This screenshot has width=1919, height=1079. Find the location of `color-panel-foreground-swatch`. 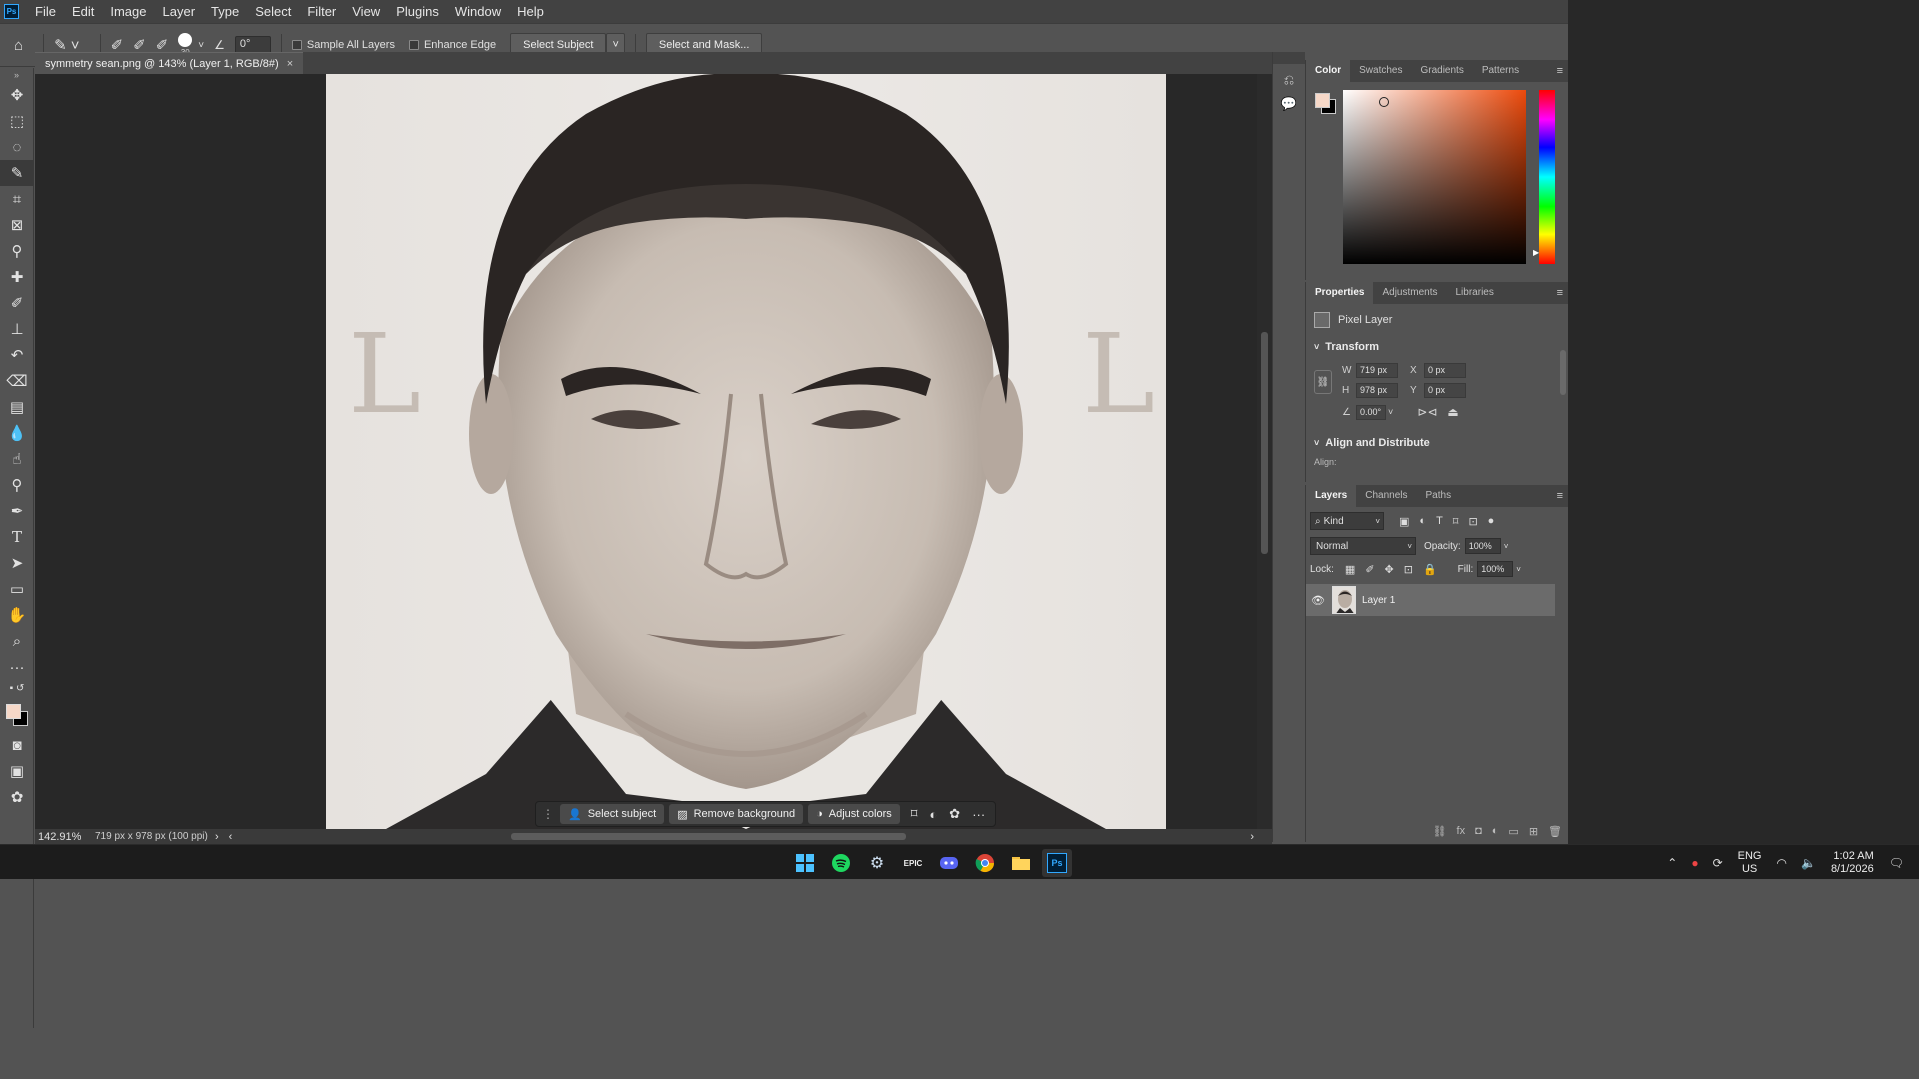

color-panel-foreground-swatch is located at coordinates (1322, 100).